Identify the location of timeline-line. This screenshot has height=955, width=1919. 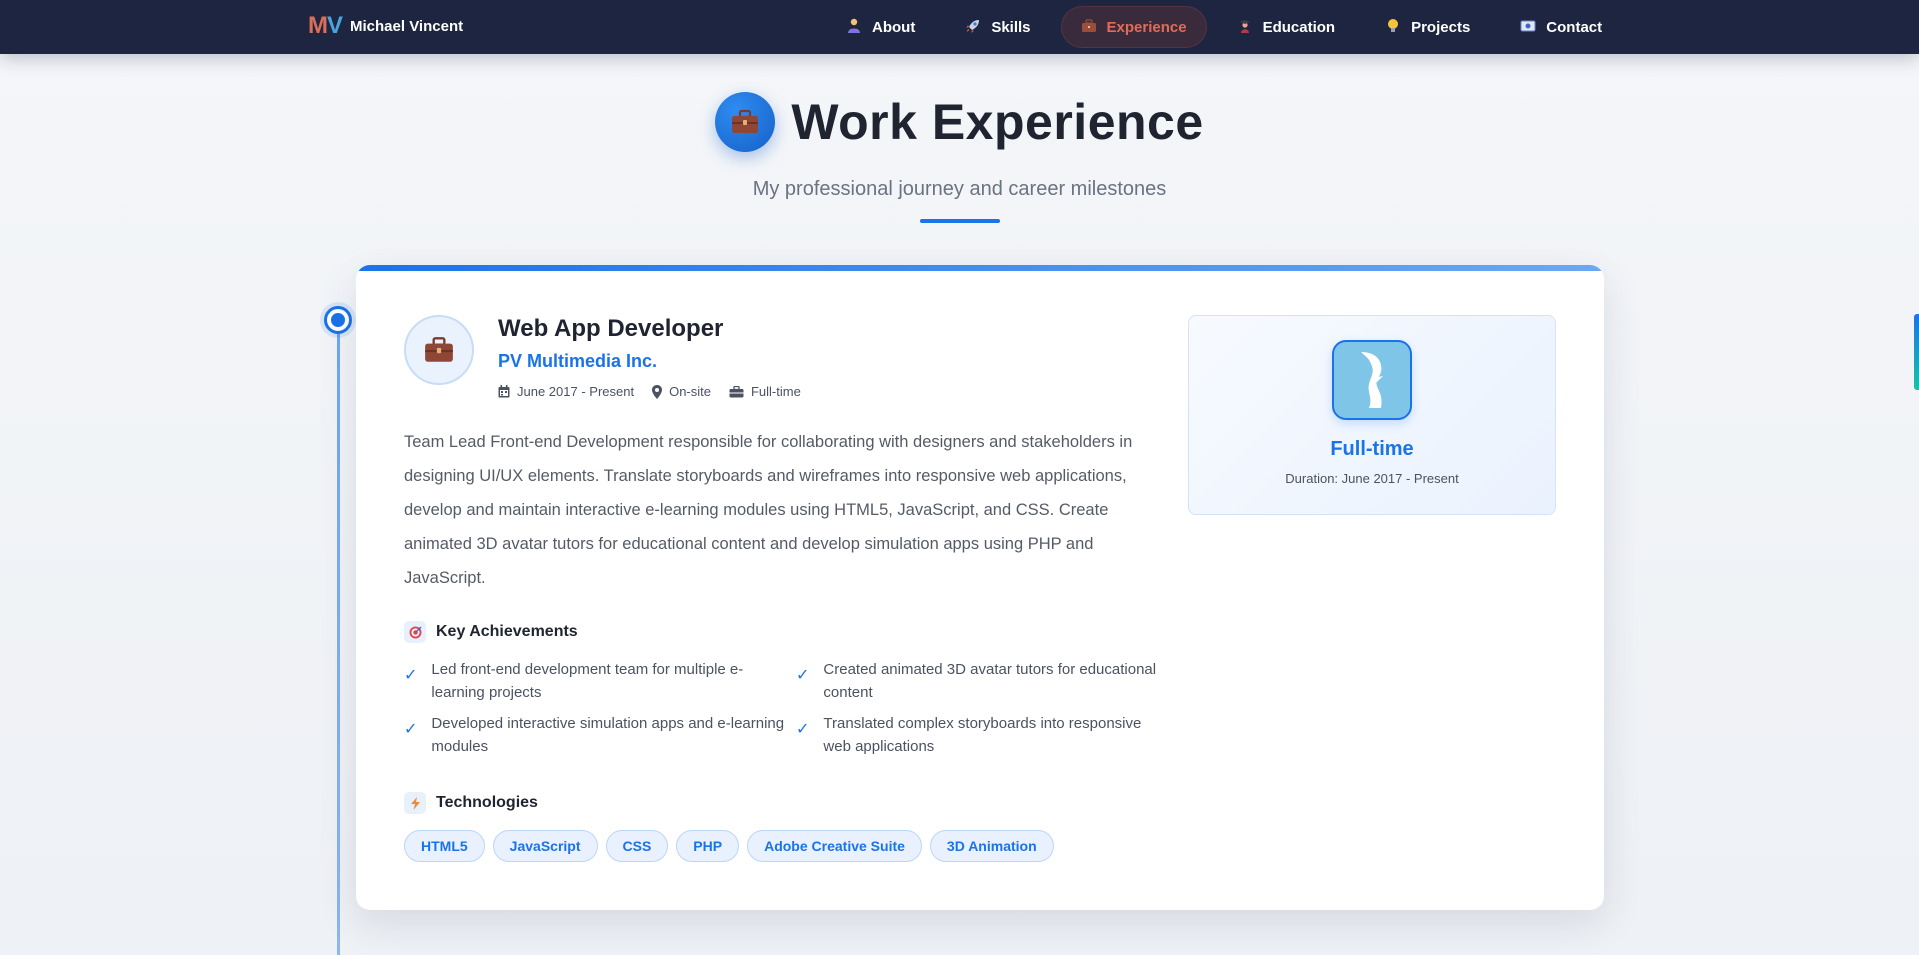
(338, 636).